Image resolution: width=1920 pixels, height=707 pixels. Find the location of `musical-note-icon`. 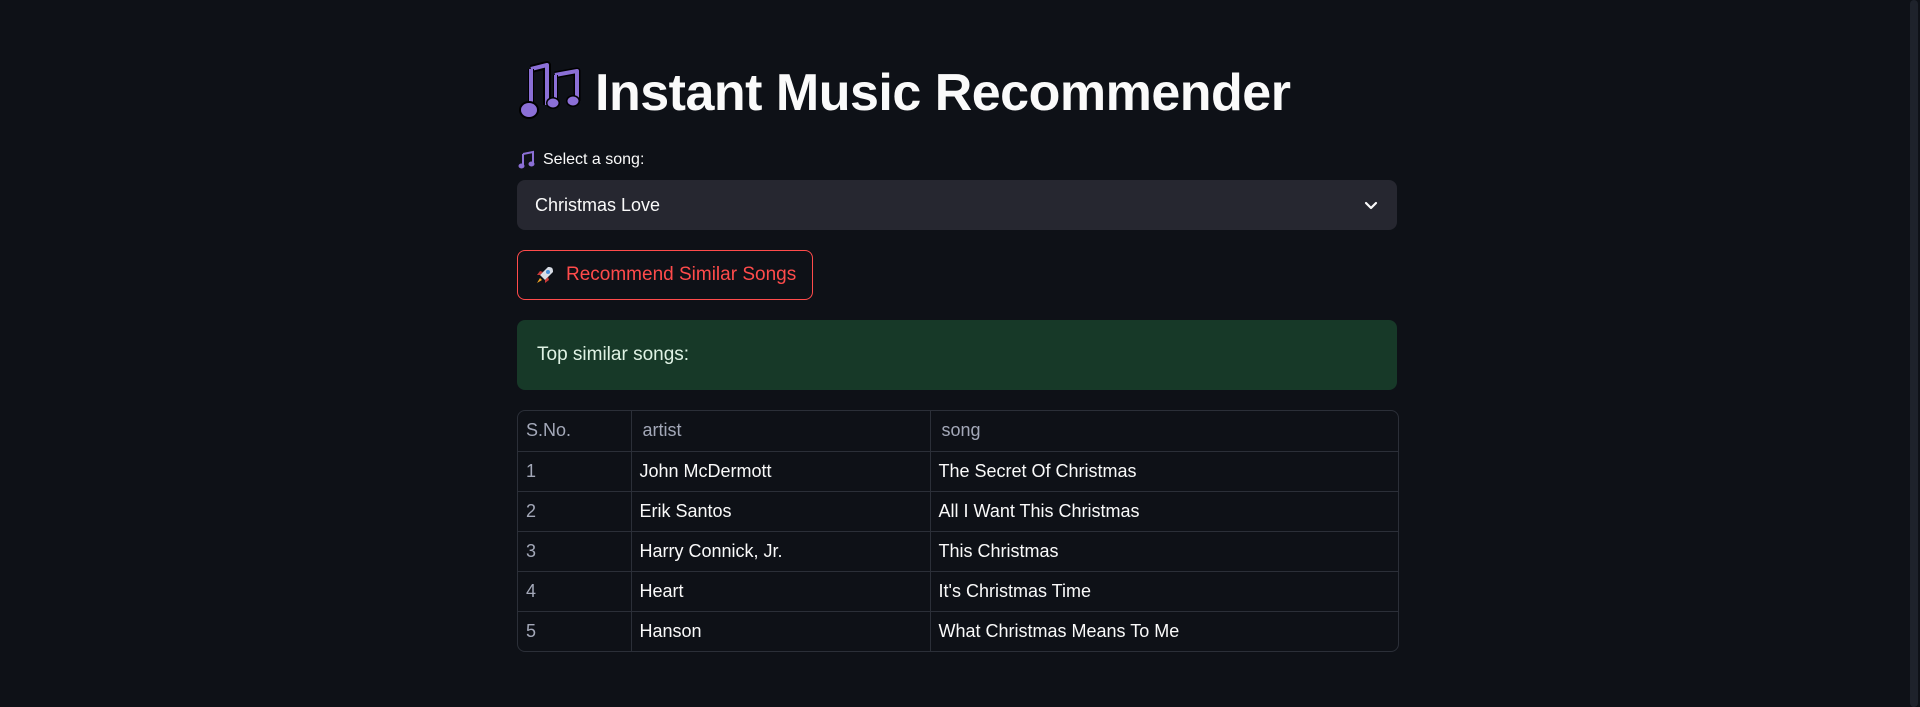

musical-note-icon is located at coordinates (526, 159).